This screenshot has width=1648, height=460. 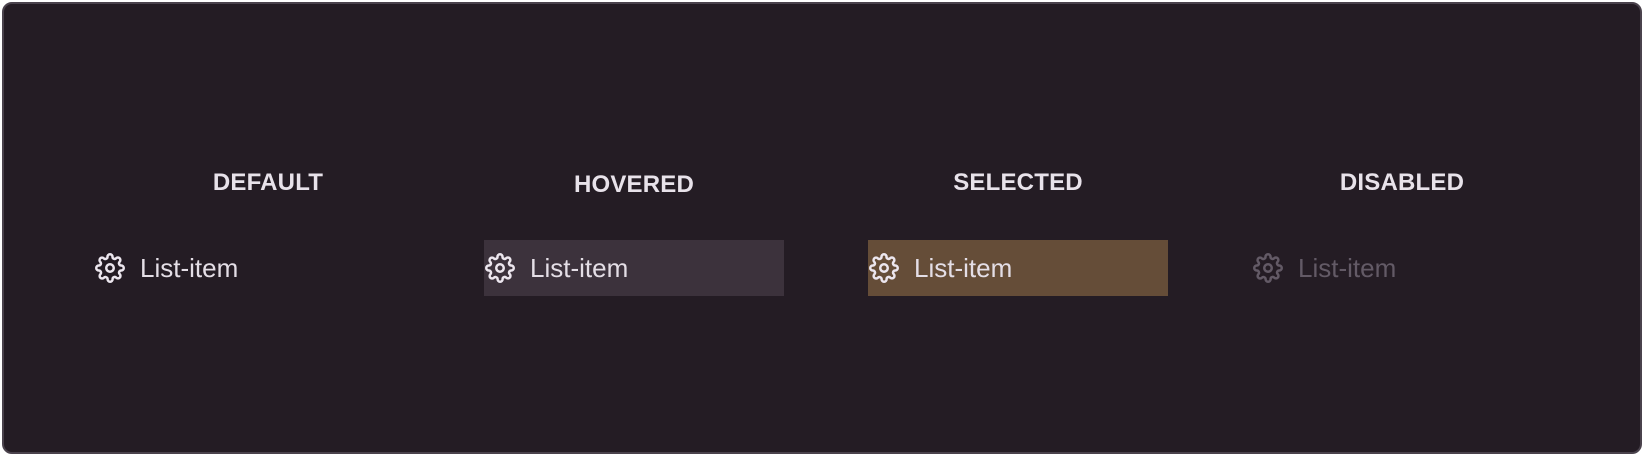 I want to click on list-item-selected: List-item, so click(x=1018, y=268).